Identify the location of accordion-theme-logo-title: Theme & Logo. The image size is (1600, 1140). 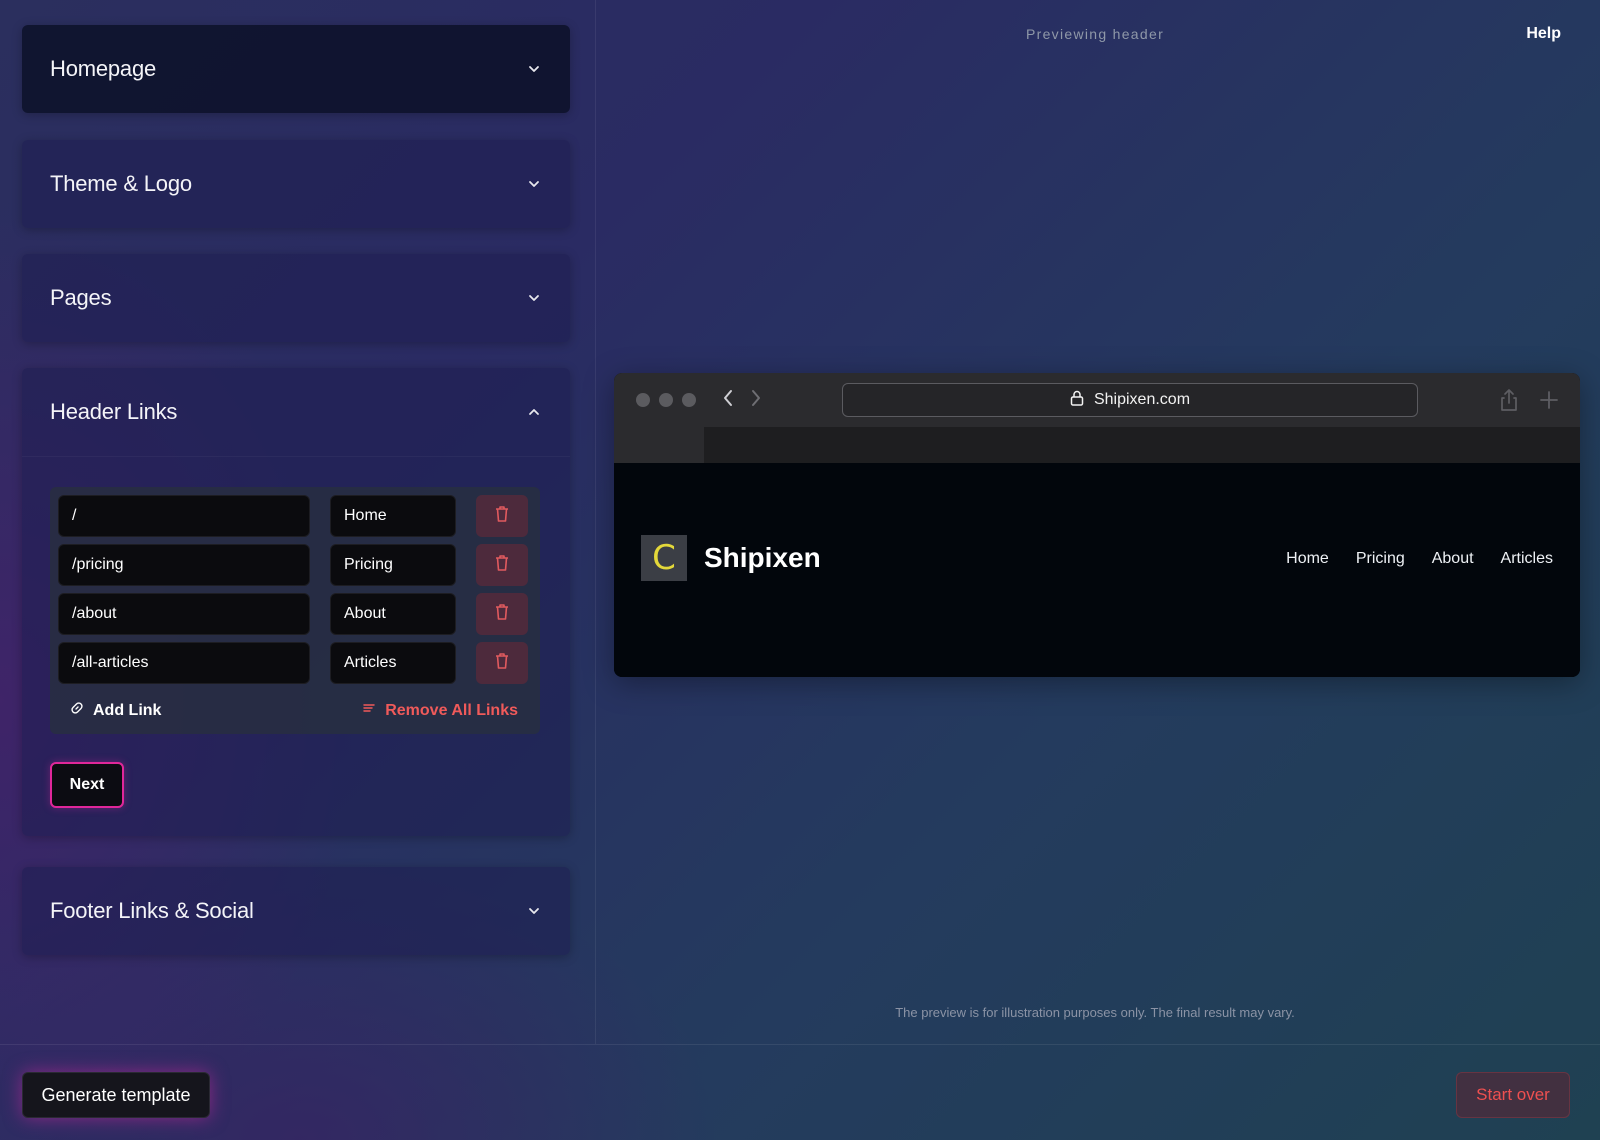
(121, 183).